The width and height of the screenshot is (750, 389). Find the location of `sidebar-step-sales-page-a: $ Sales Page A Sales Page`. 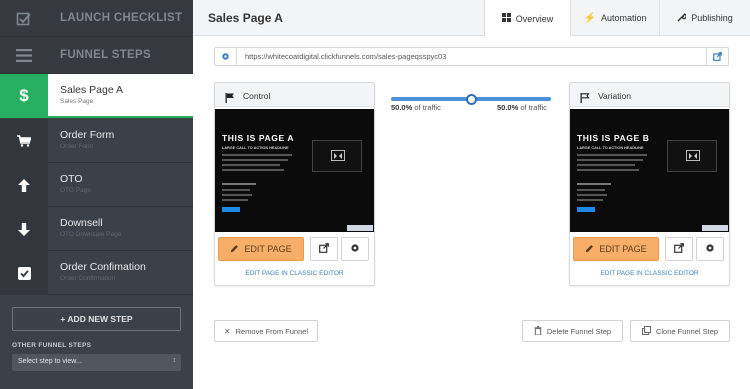

sidebar-step-sales-page-a: $ Sales Page A Sales Page is located at coordinates (96, 96).